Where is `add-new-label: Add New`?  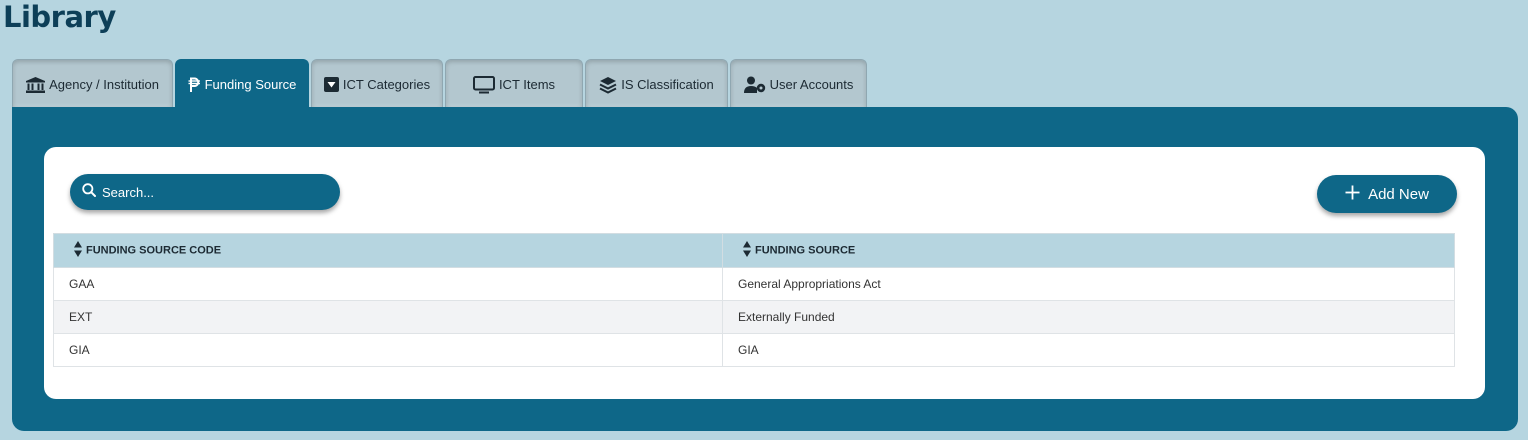 add-new-label: Add New is located at coordinates (1398, 194).